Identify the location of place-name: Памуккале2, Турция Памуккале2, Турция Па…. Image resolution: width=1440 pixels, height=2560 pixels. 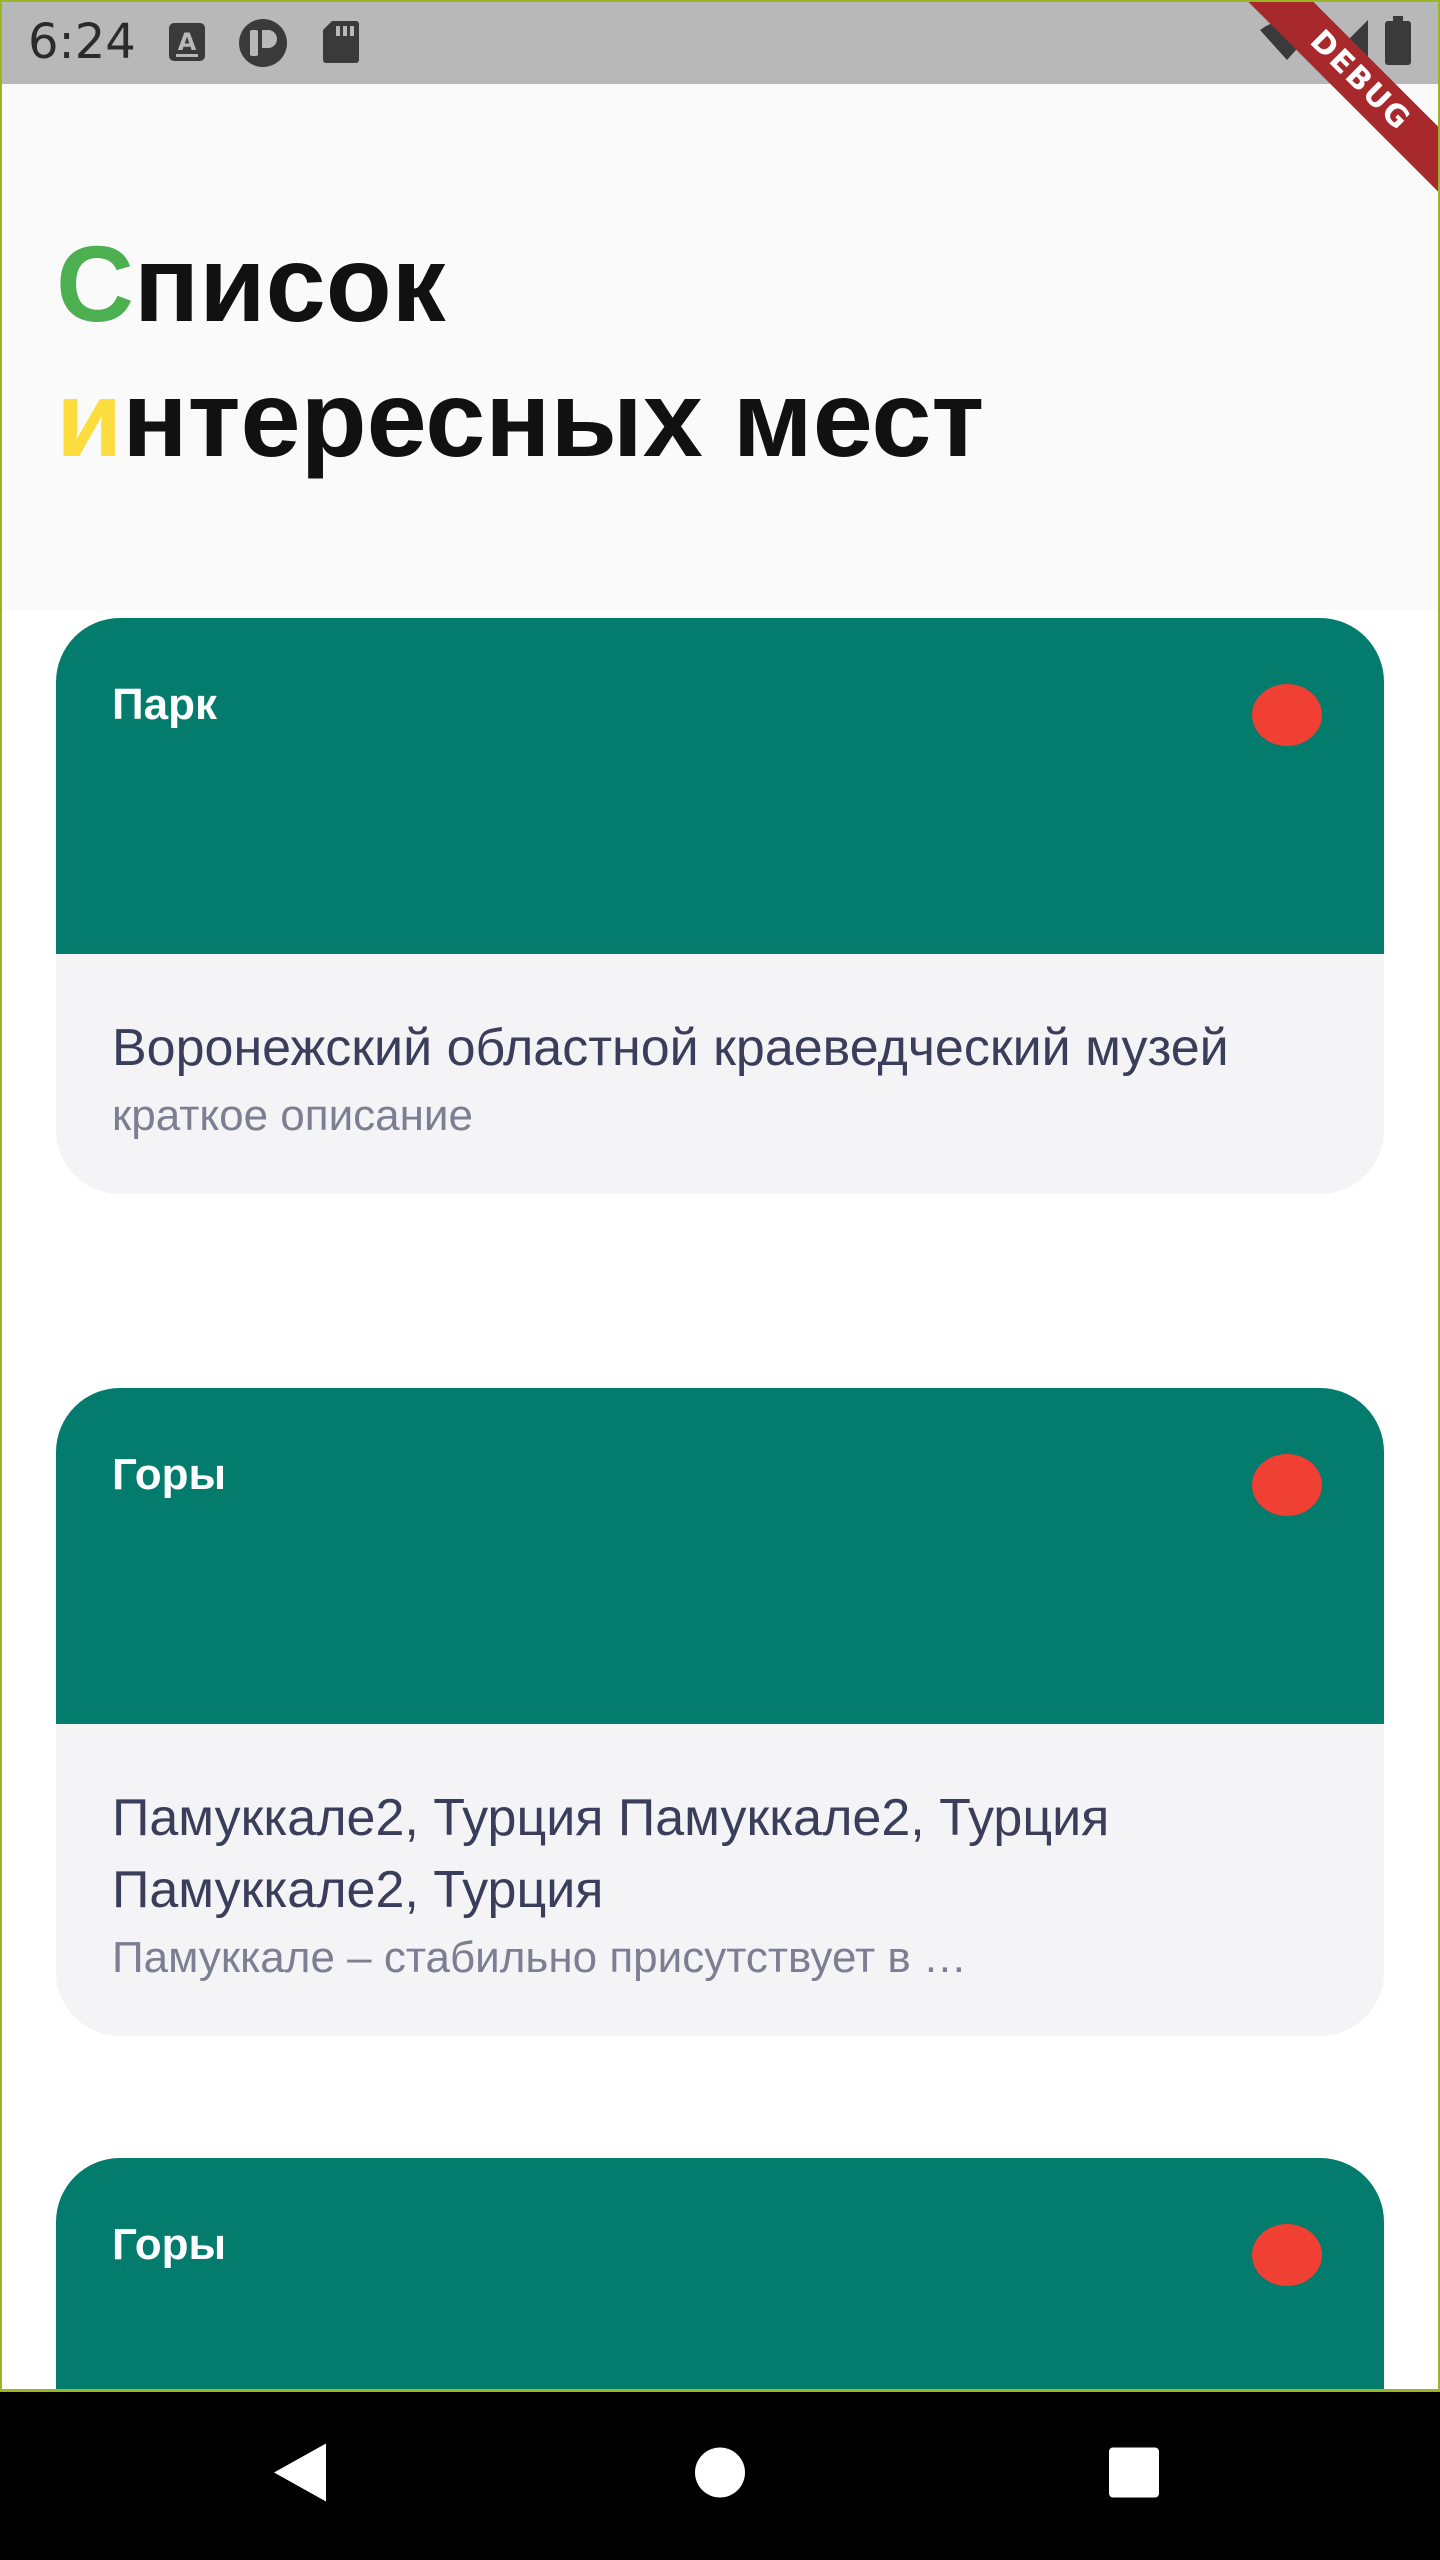
(611, 1854).